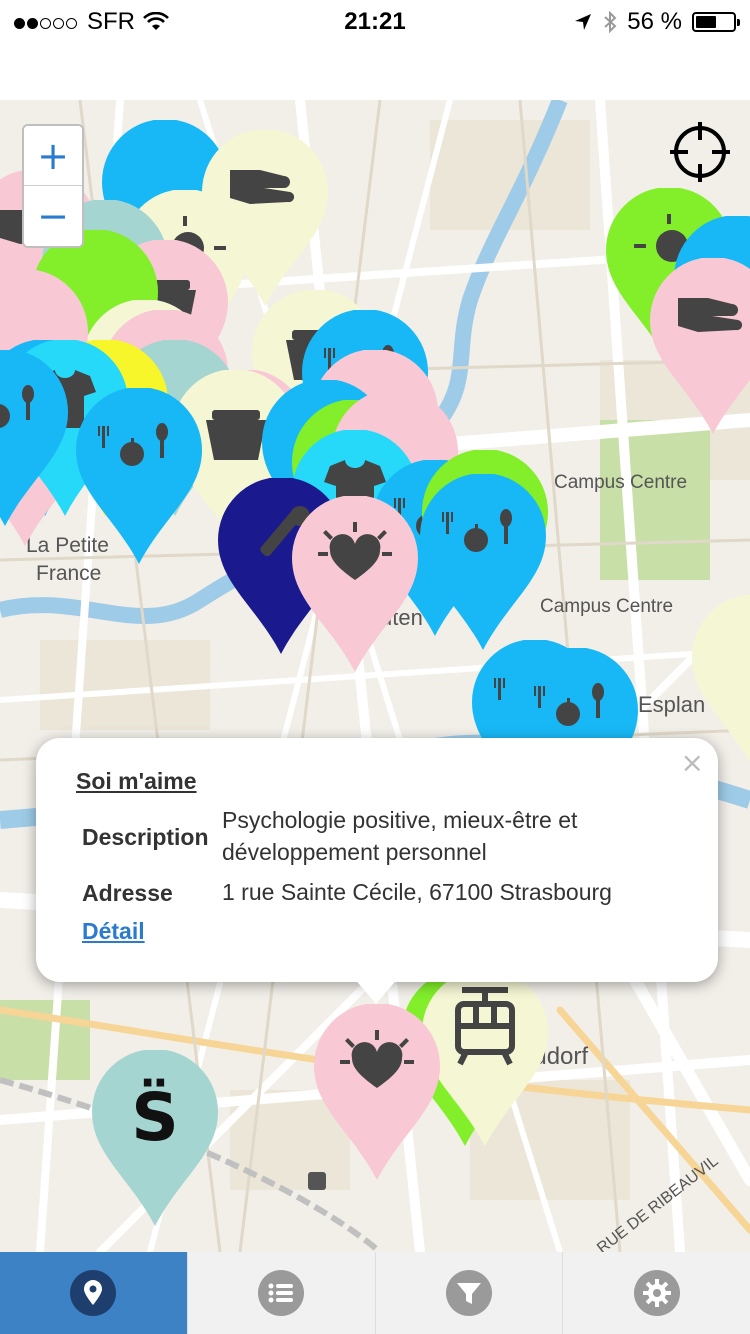 The width and height of the screenshot is (750, 1334). I want to click on list-icon, so click(281, 1293).